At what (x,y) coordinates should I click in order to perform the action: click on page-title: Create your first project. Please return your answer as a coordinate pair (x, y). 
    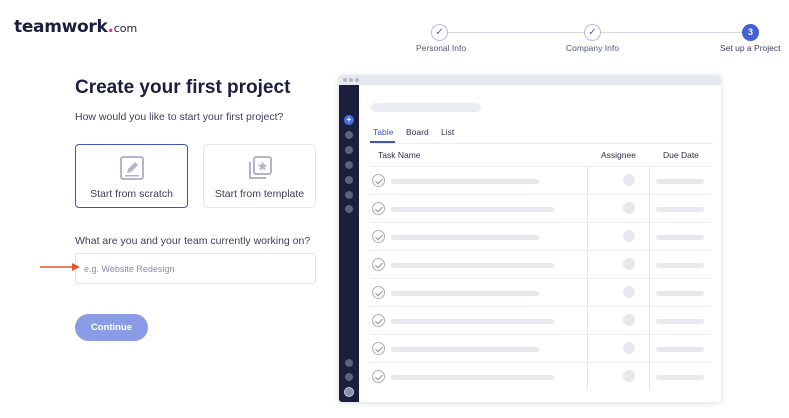
    Looking at the image, I should click on (183, 87).